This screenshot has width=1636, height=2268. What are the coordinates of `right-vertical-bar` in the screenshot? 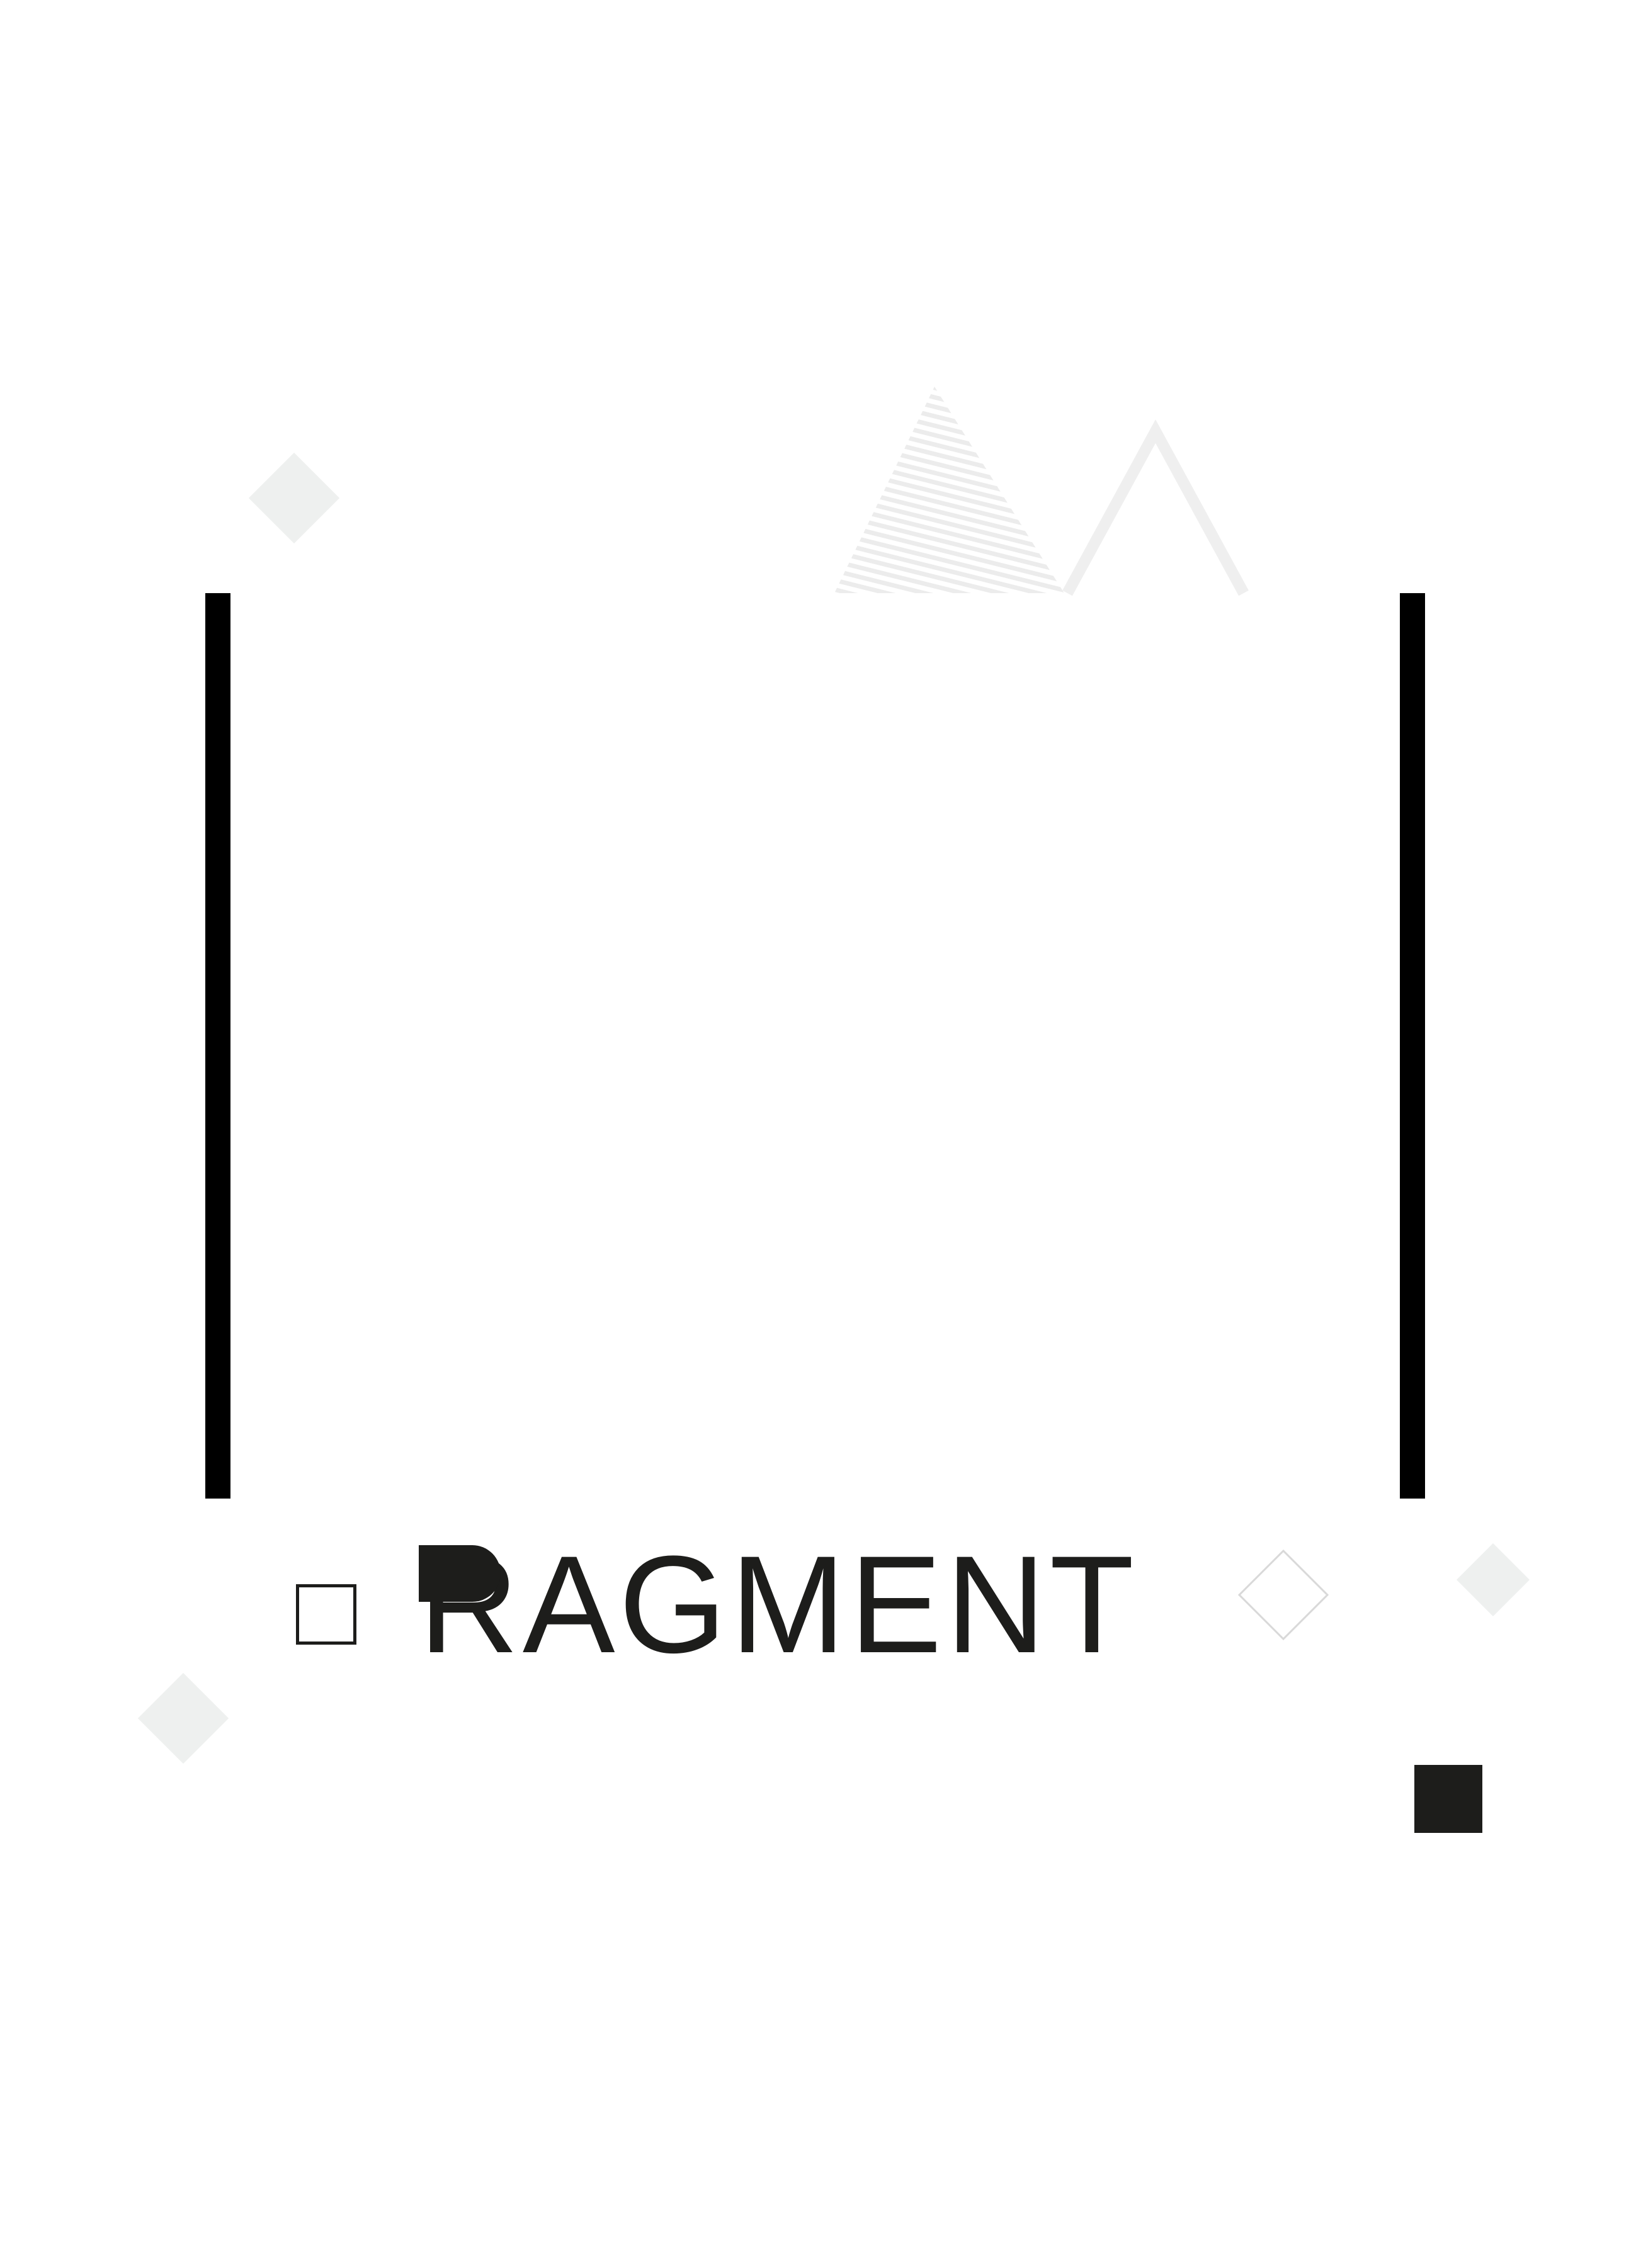 It's located at (1412, 1046).